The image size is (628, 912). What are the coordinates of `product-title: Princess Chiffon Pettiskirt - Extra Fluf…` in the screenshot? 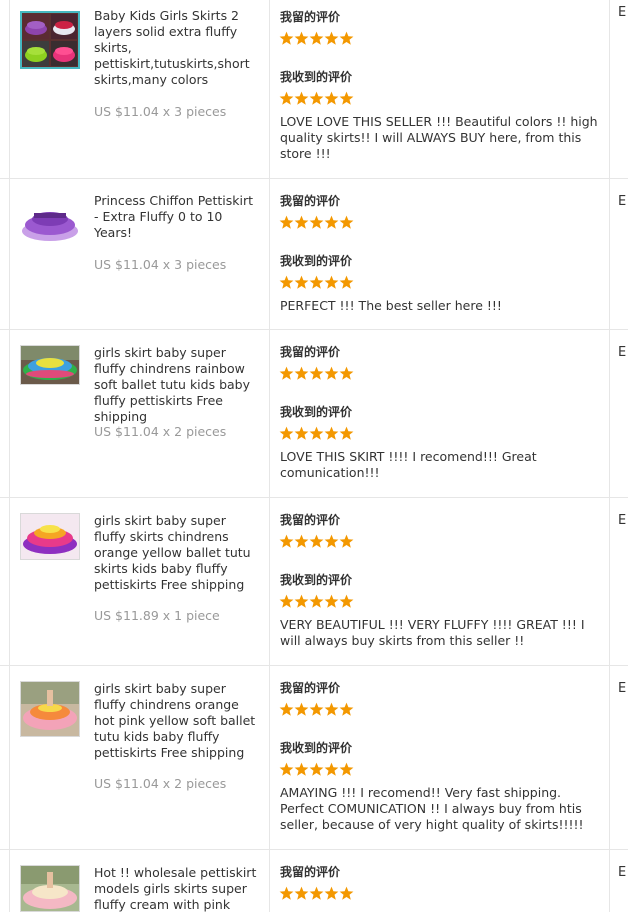 It's located at (177, 217).